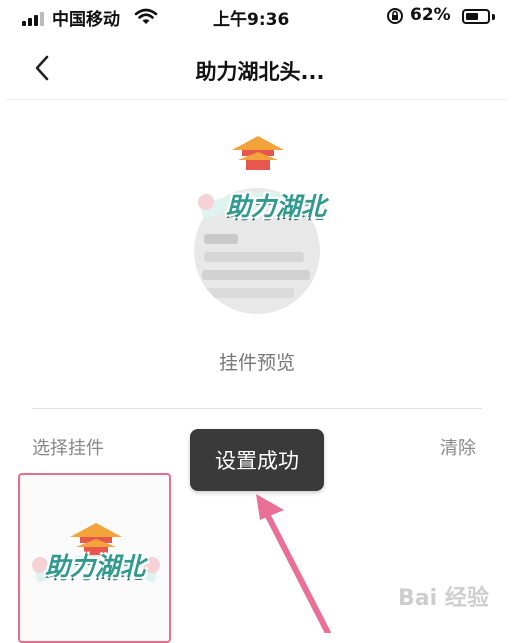  What do you see at coordinates (94, 566) in the screenshot?
I see `pendant-option-text: 助力湖北` at bounding box center [94, 566].